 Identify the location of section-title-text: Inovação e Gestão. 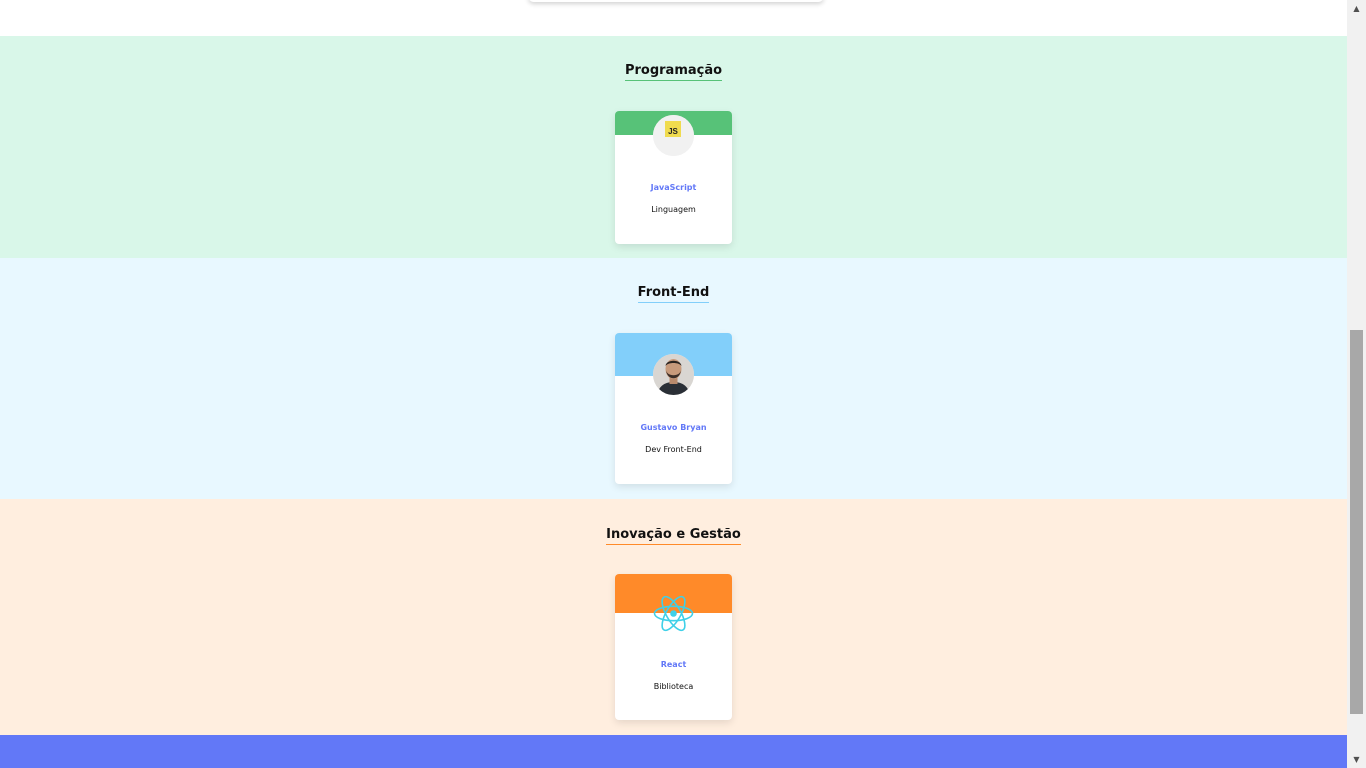
(673, 536).